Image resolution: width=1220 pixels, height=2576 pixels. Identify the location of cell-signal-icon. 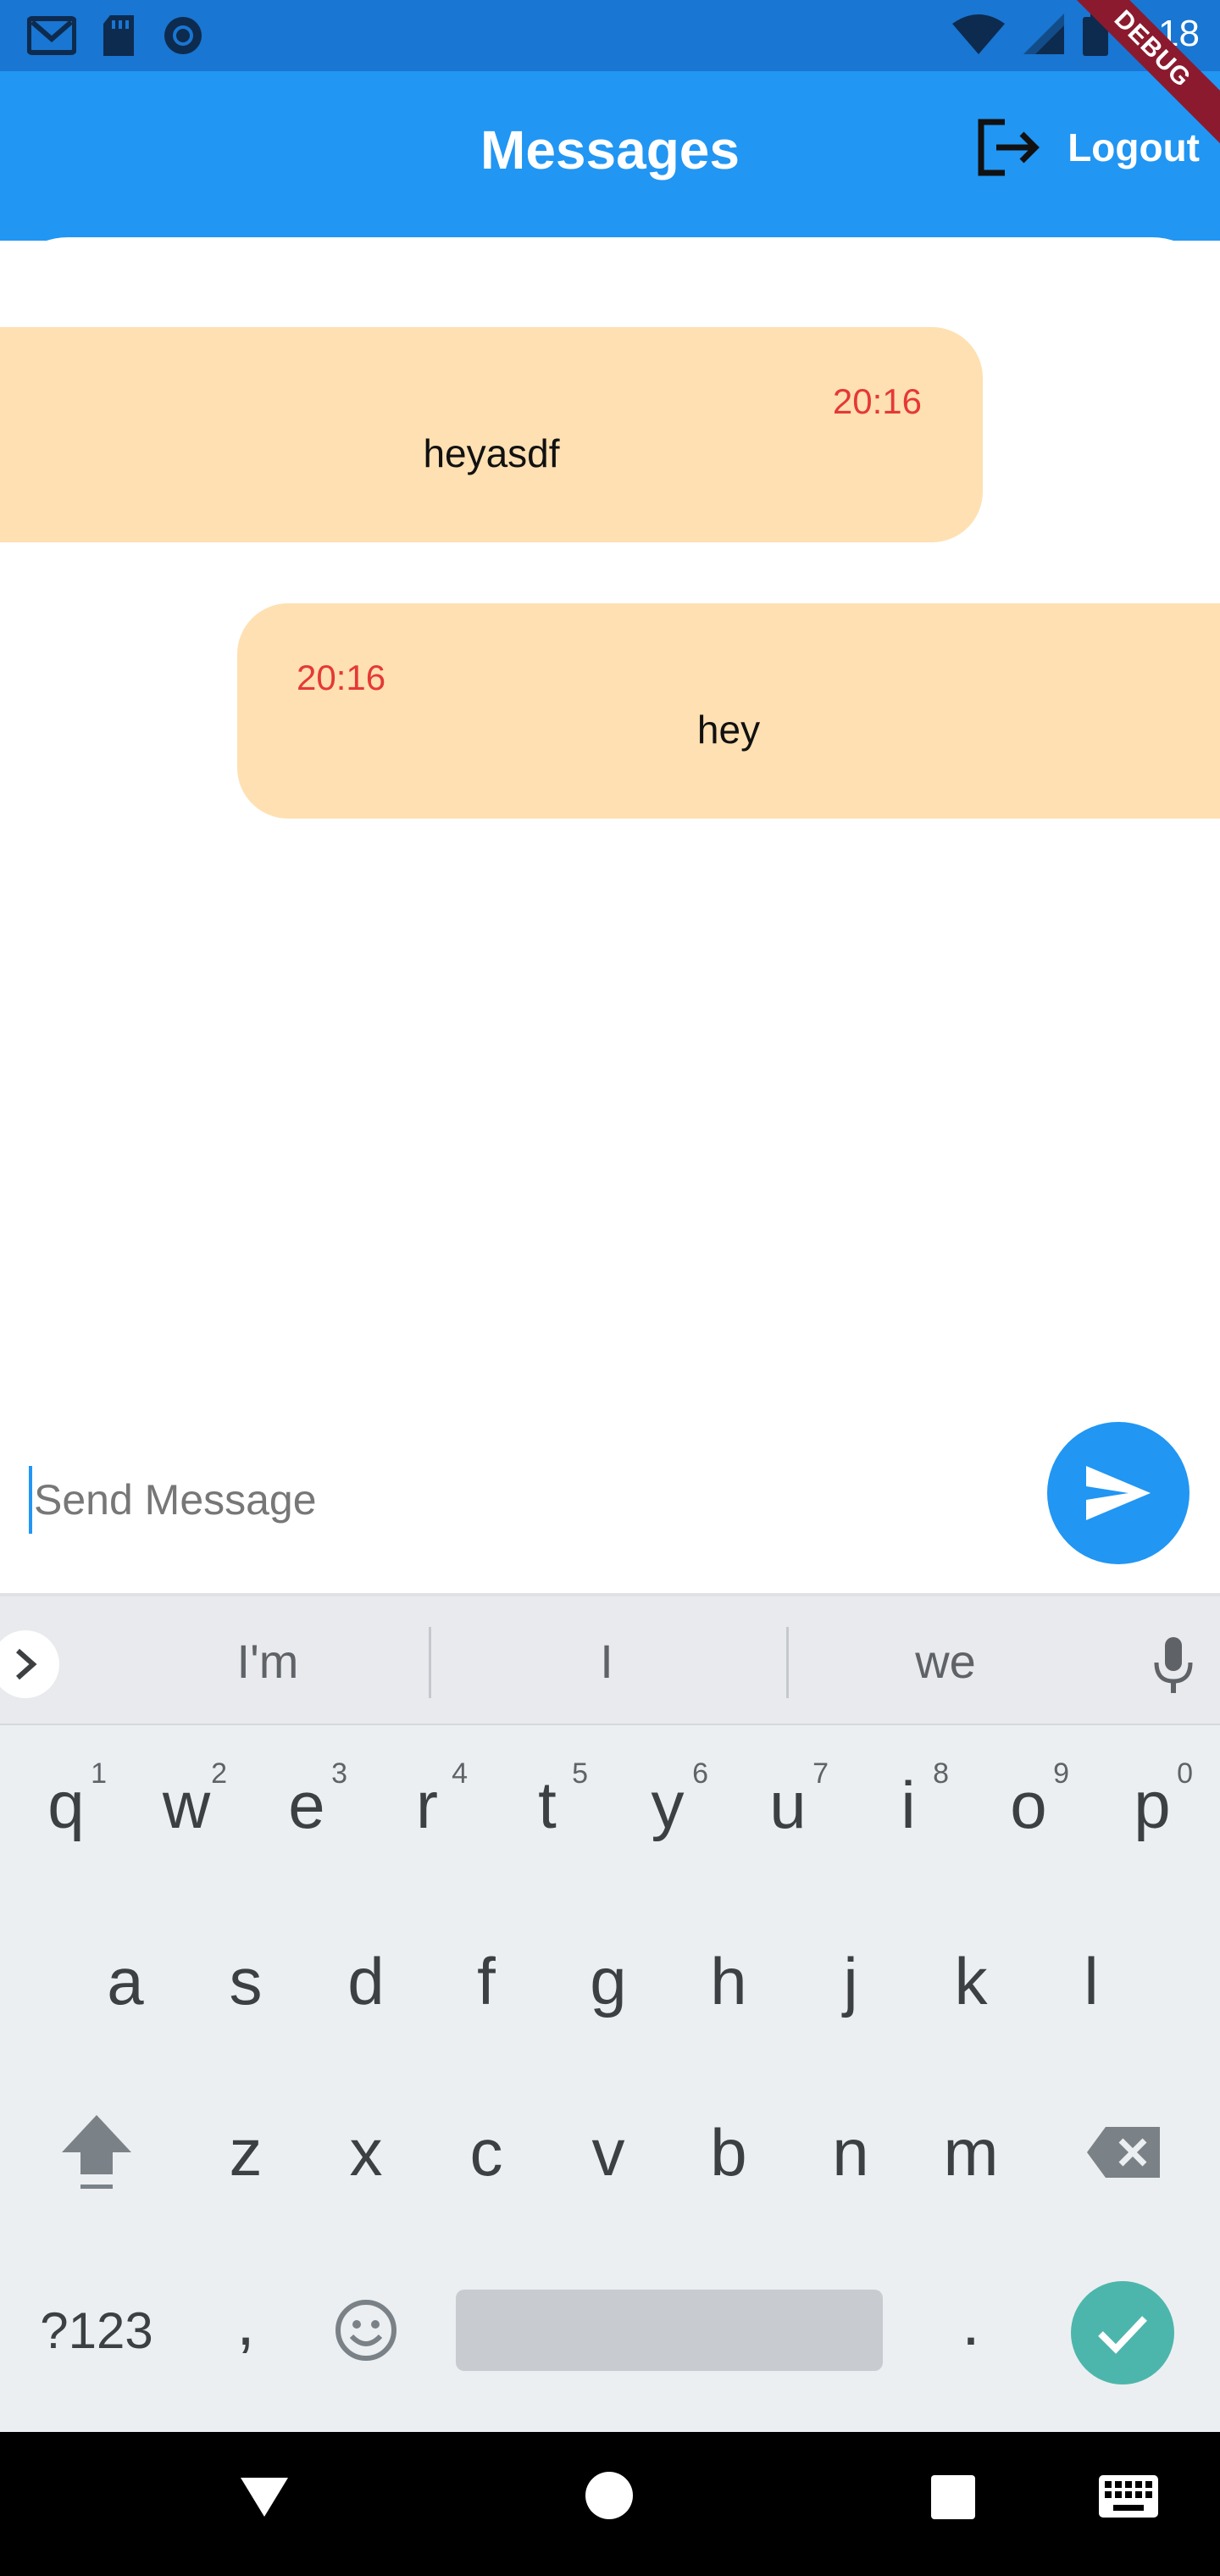
(1044, 34).